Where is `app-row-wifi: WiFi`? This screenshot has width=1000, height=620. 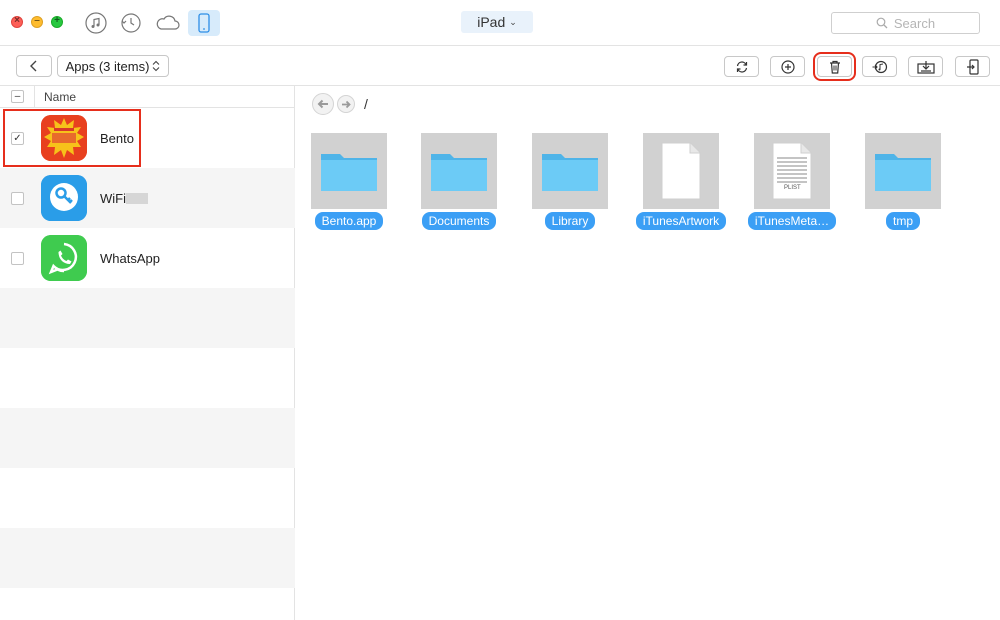 app-row-wifi: WiFi is located at coordinates (147, 198).